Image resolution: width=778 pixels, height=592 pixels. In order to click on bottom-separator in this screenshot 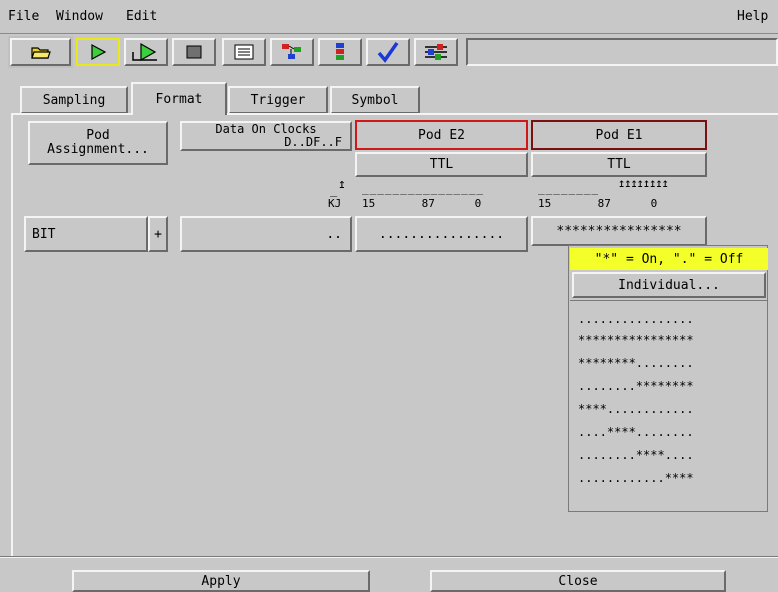, I will do `click(389, 557)`.